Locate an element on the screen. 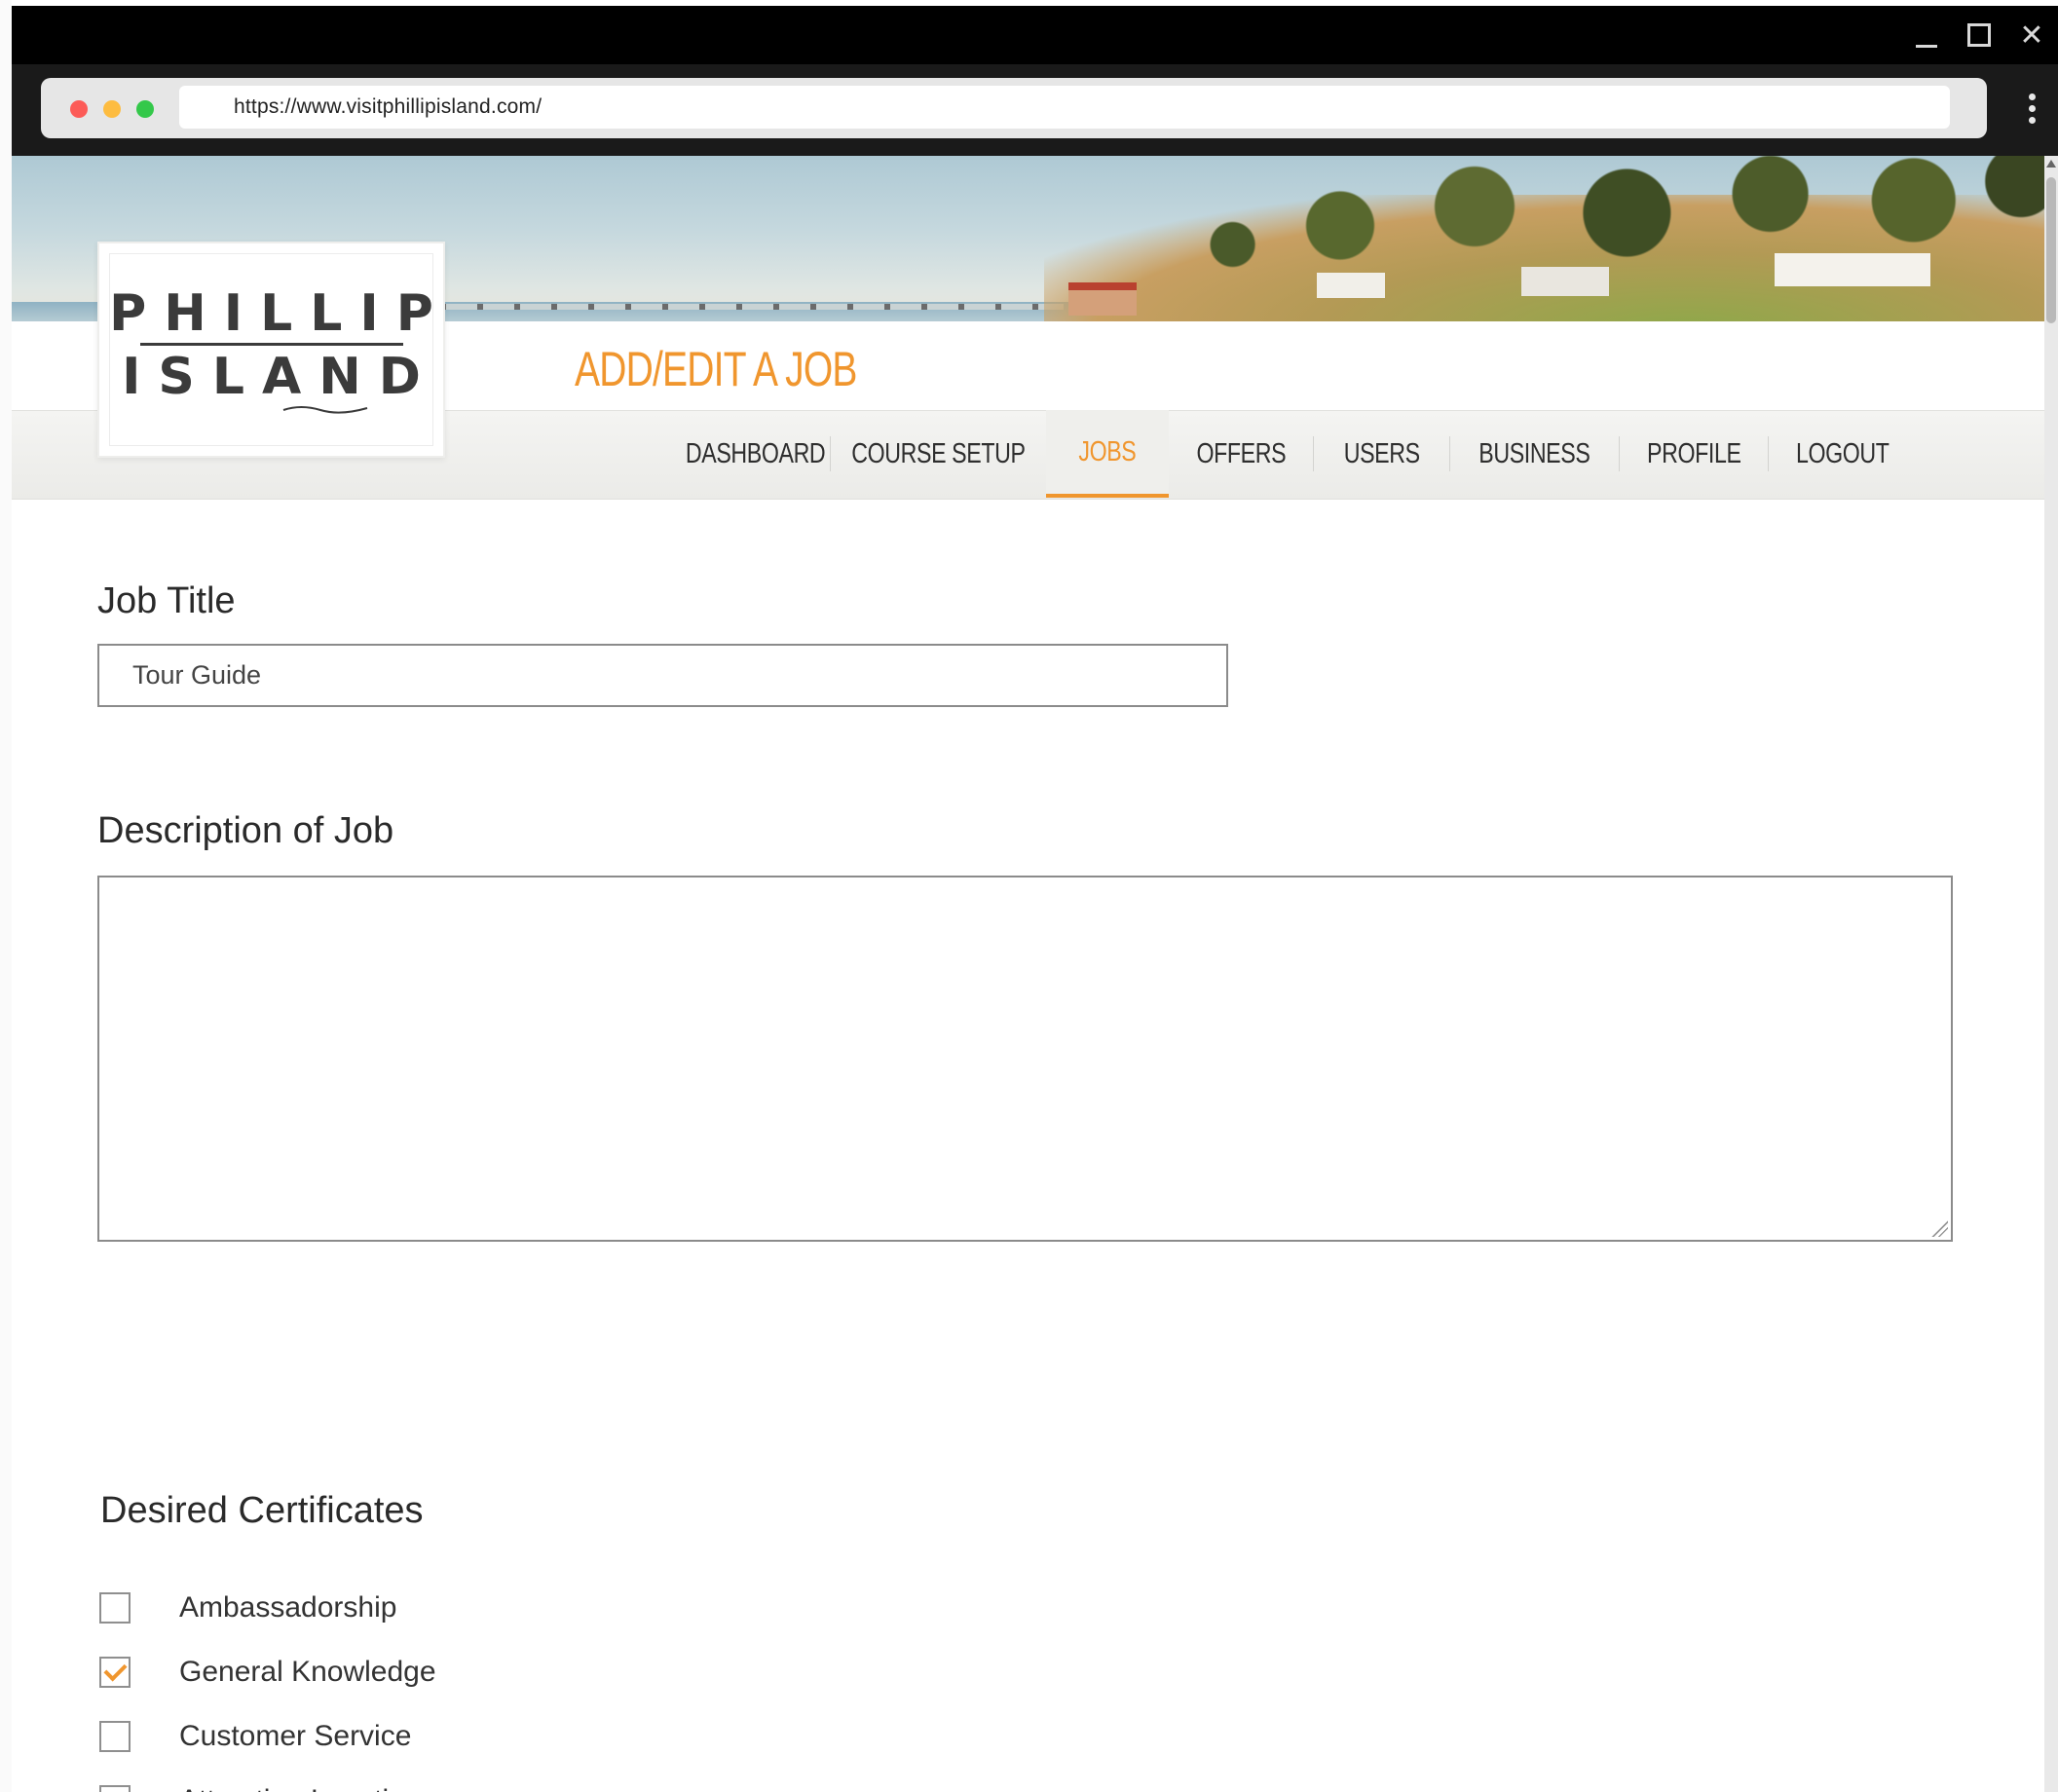 The height and width of the screenshot is (1792, 2058). certificate-label: Customer Service is located at coordinates (295, 1736).